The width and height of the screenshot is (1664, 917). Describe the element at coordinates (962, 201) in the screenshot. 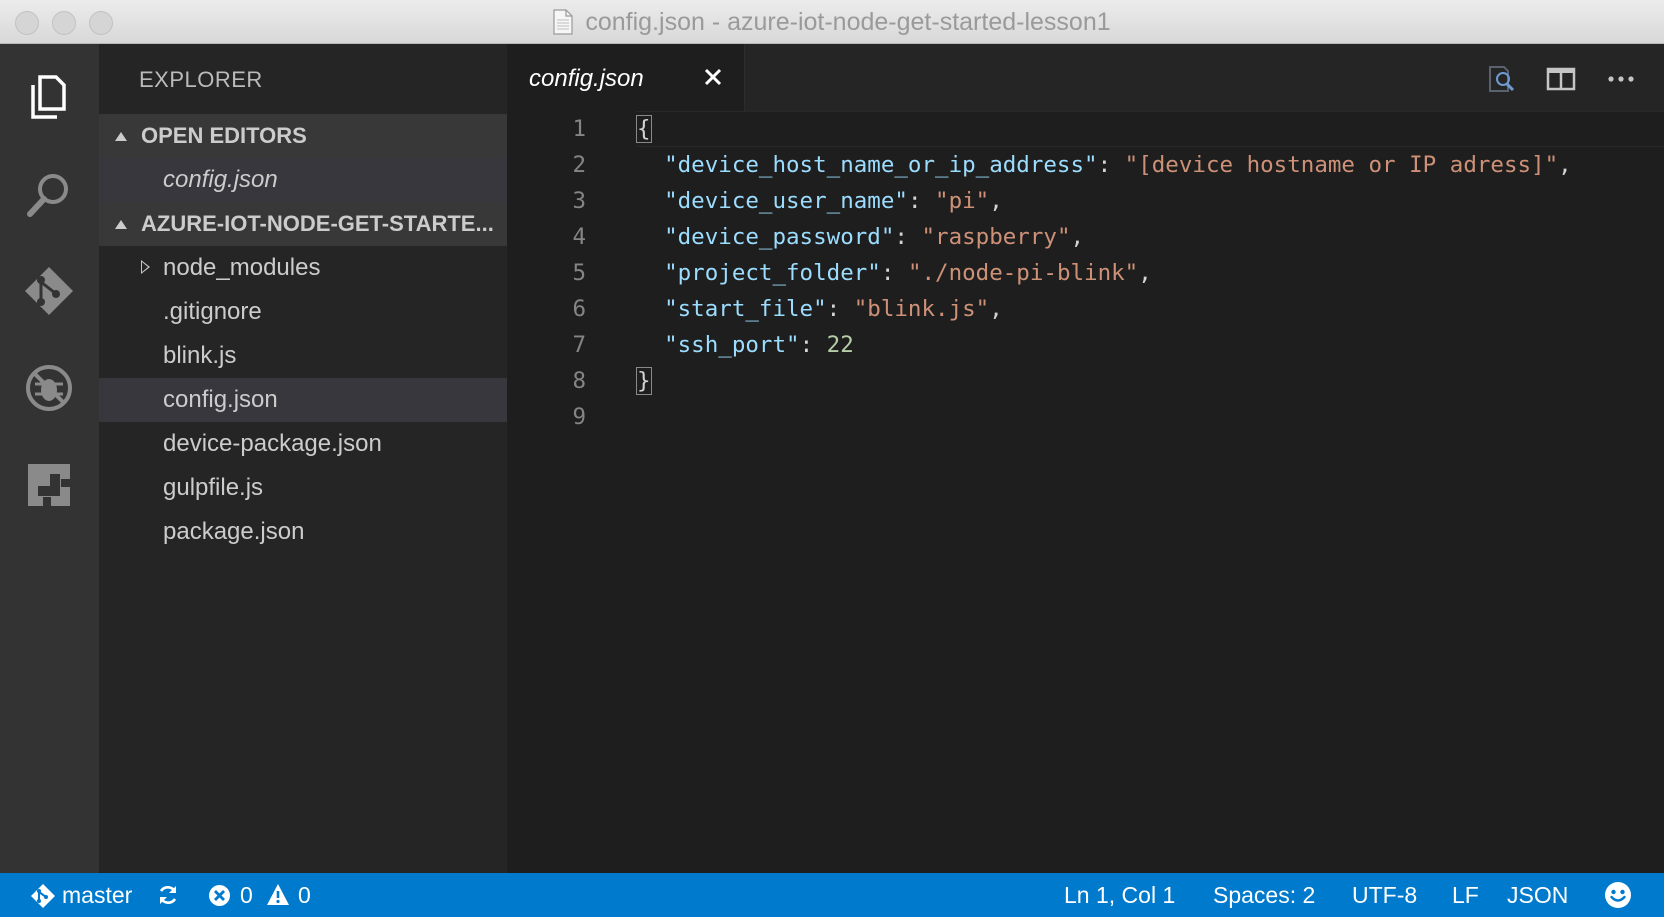

I see `json-string: "pi"` at that location.